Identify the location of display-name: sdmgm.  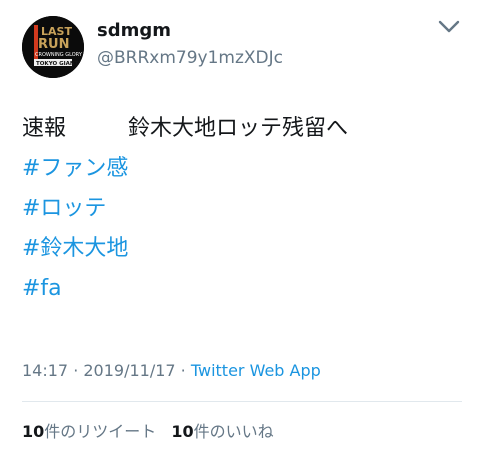
(134, 30).